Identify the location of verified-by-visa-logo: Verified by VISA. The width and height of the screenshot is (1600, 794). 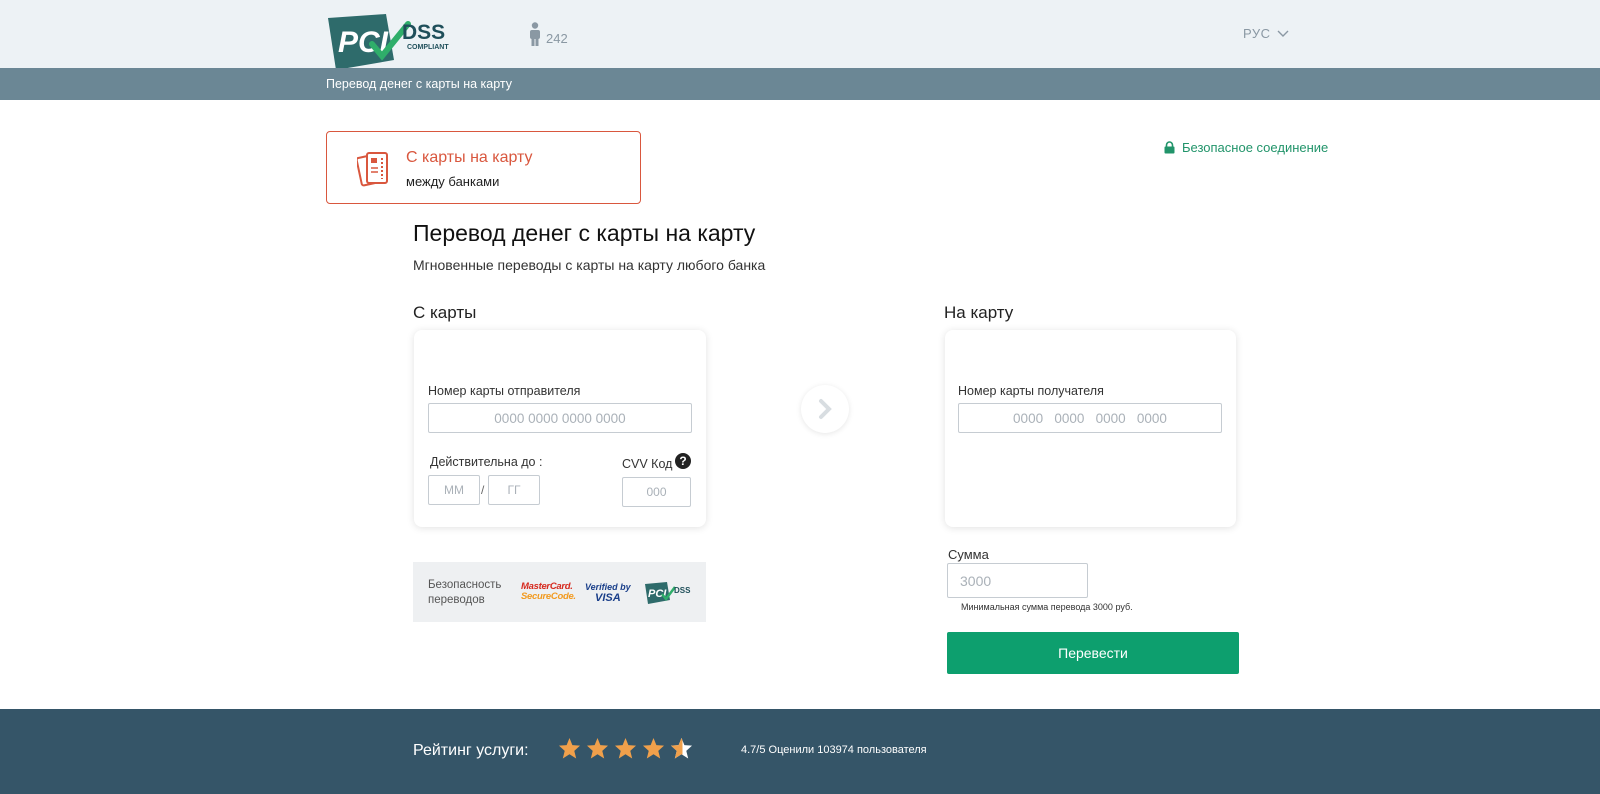
(608, 593).